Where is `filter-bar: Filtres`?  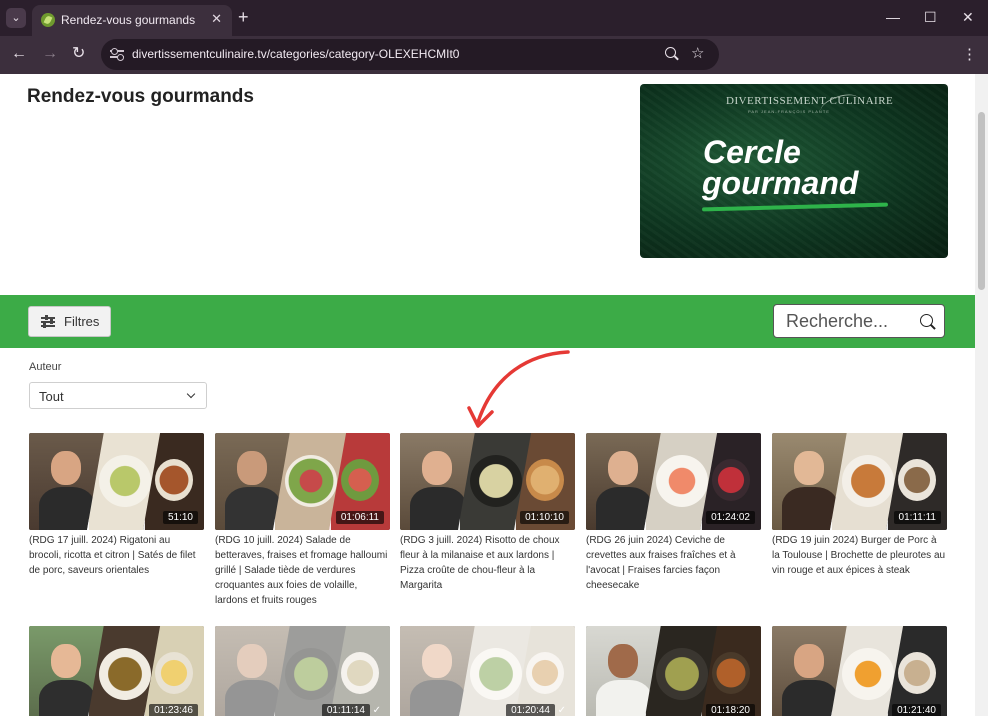
filter-bar: Filtres is located at coordinates (487, 321).